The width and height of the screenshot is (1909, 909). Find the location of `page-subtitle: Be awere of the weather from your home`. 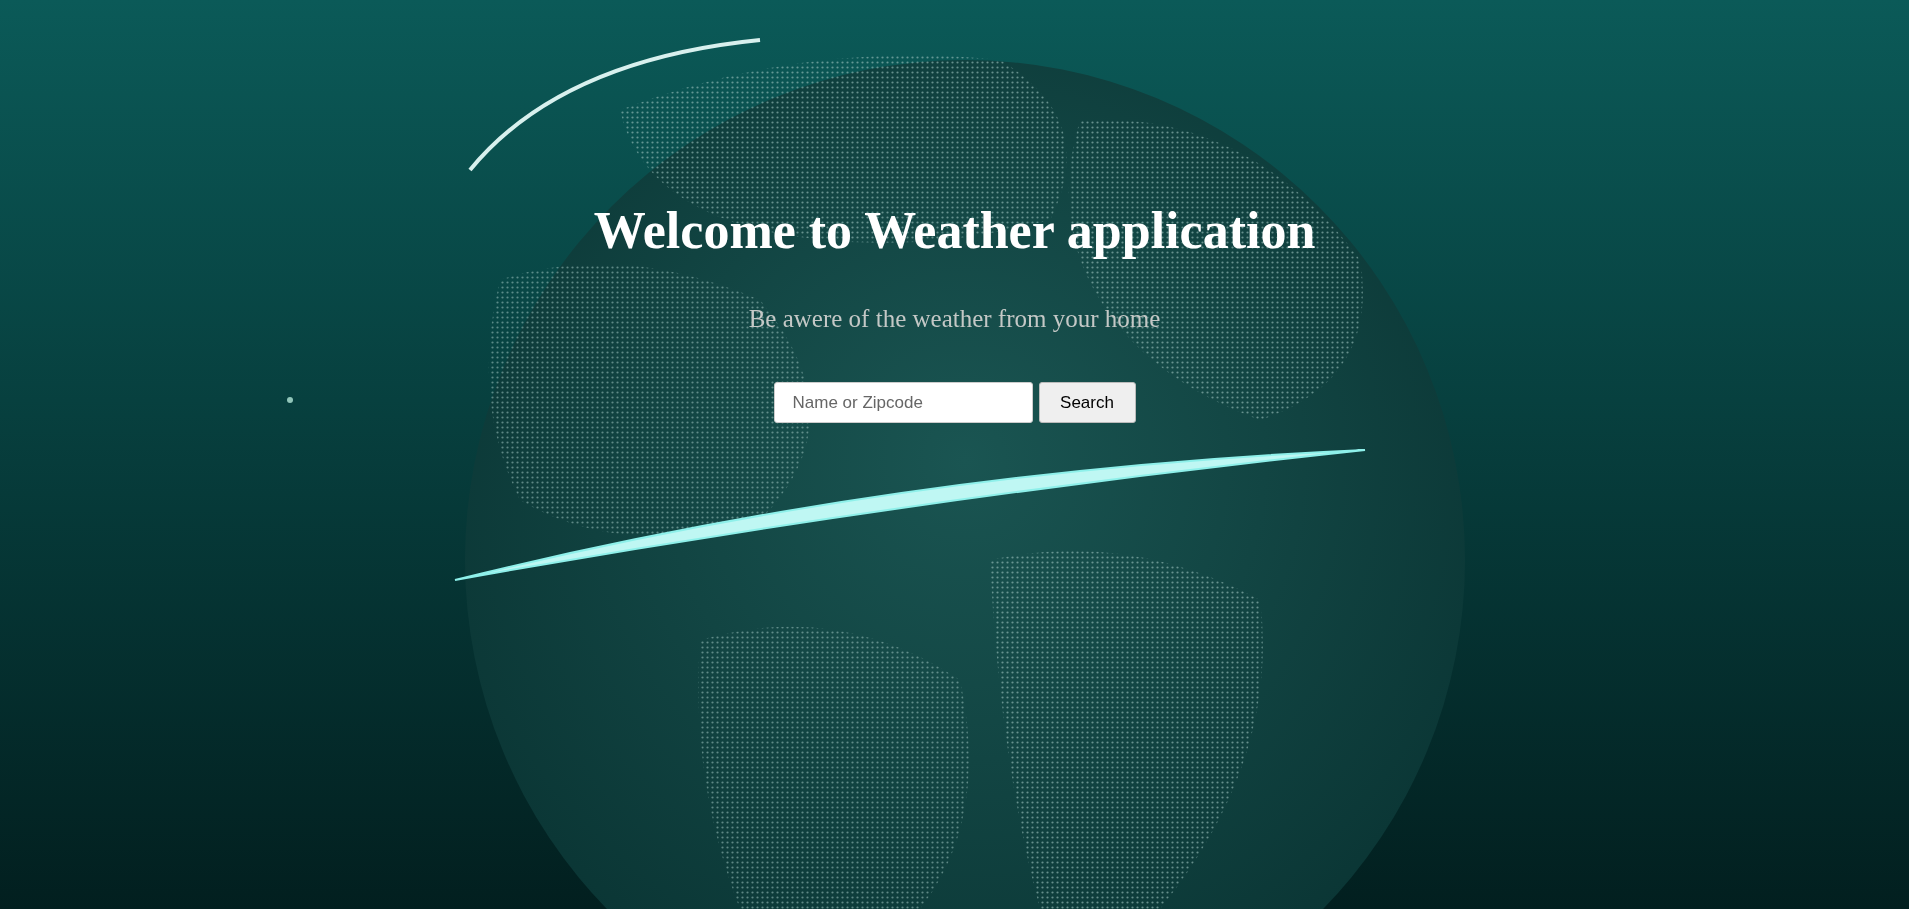

page-subtitle: Be awere of the weather from your home is located at coordinates (954, 319).